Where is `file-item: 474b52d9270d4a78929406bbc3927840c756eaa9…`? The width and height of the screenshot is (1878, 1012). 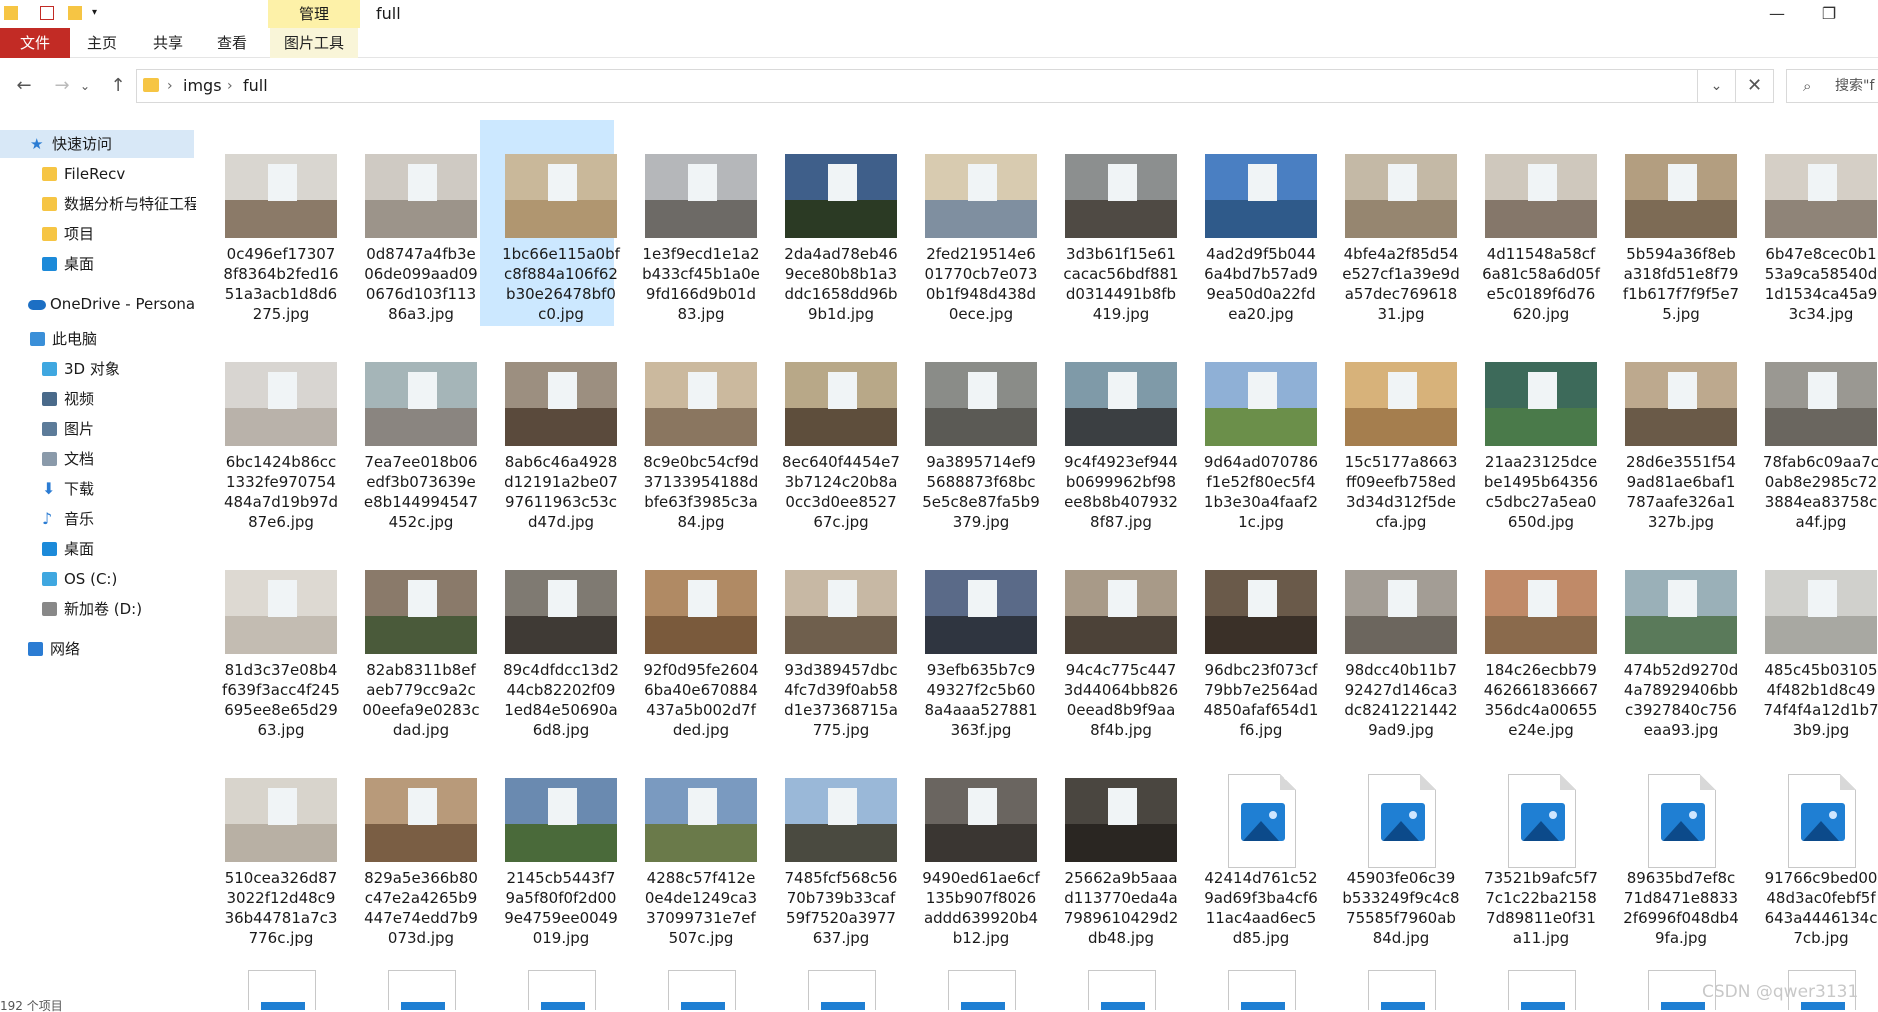
file-item: 474b52d9270d4a78929406bbc3927840c756eaa9… is located at coordinates (1669, 639).